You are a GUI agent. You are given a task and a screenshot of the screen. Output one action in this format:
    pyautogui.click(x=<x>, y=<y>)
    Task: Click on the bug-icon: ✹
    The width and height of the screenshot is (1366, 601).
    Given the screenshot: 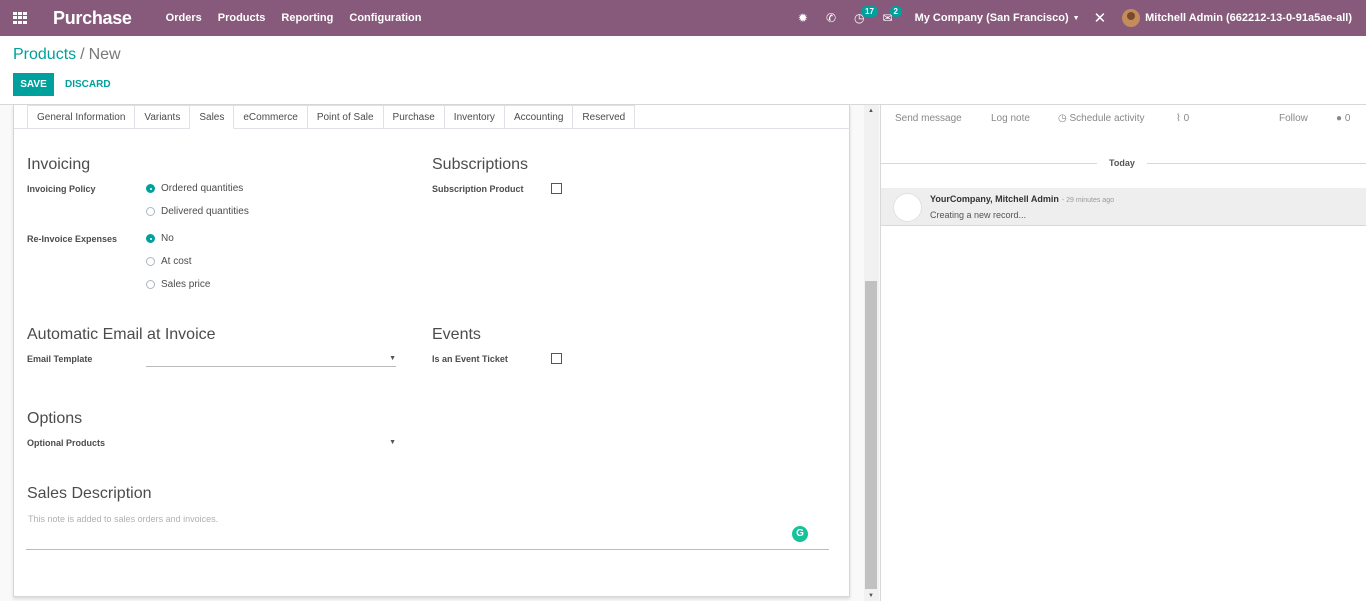 What is the action you would take?
    pyautogui.click(x=803, y=18)
    